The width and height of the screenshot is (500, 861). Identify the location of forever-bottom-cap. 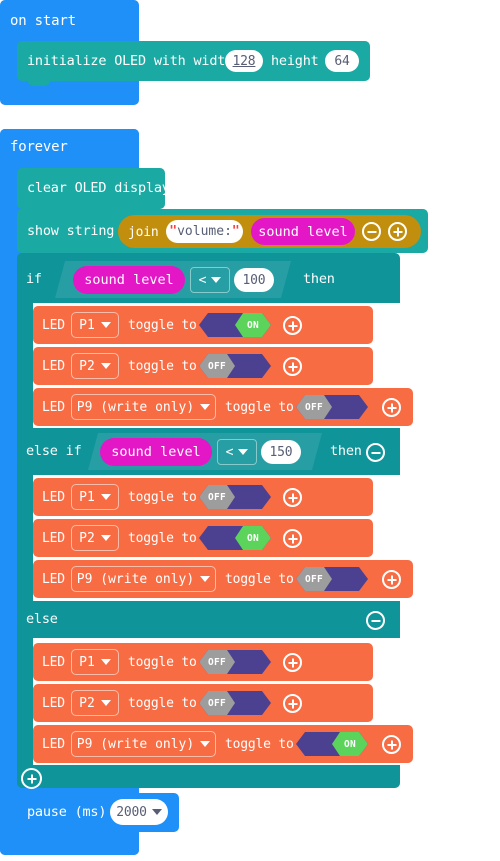
(69, 843).